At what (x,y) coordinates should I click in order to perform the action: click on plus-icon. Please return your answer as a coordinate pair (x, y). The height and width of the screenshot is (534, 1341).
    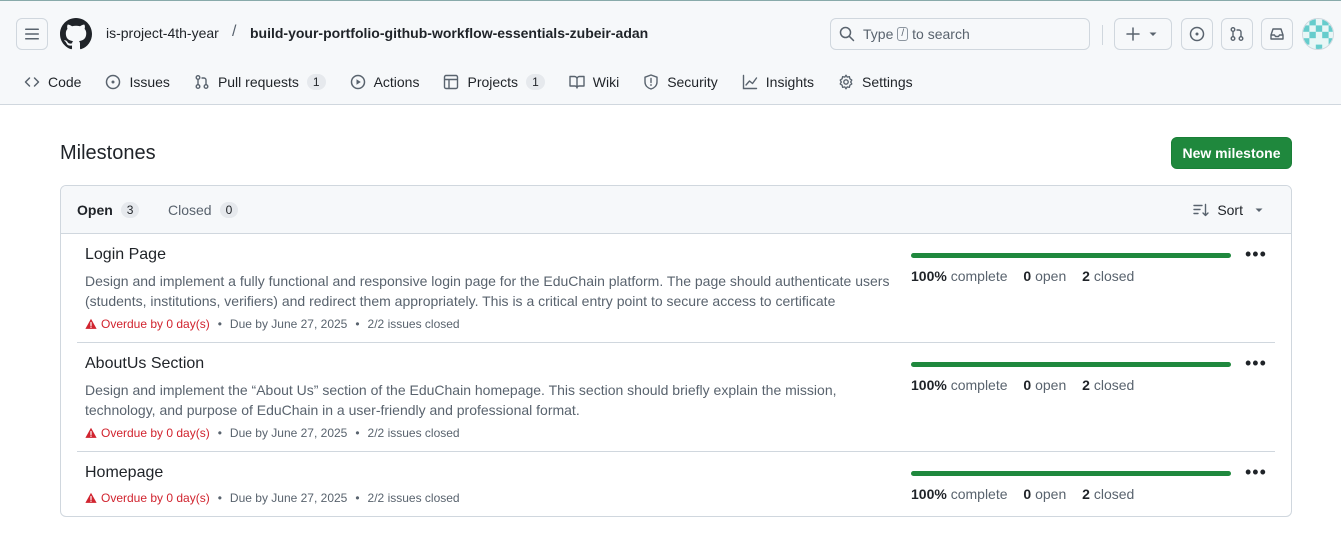
    Looking at the image, I should click on (1133, 34).